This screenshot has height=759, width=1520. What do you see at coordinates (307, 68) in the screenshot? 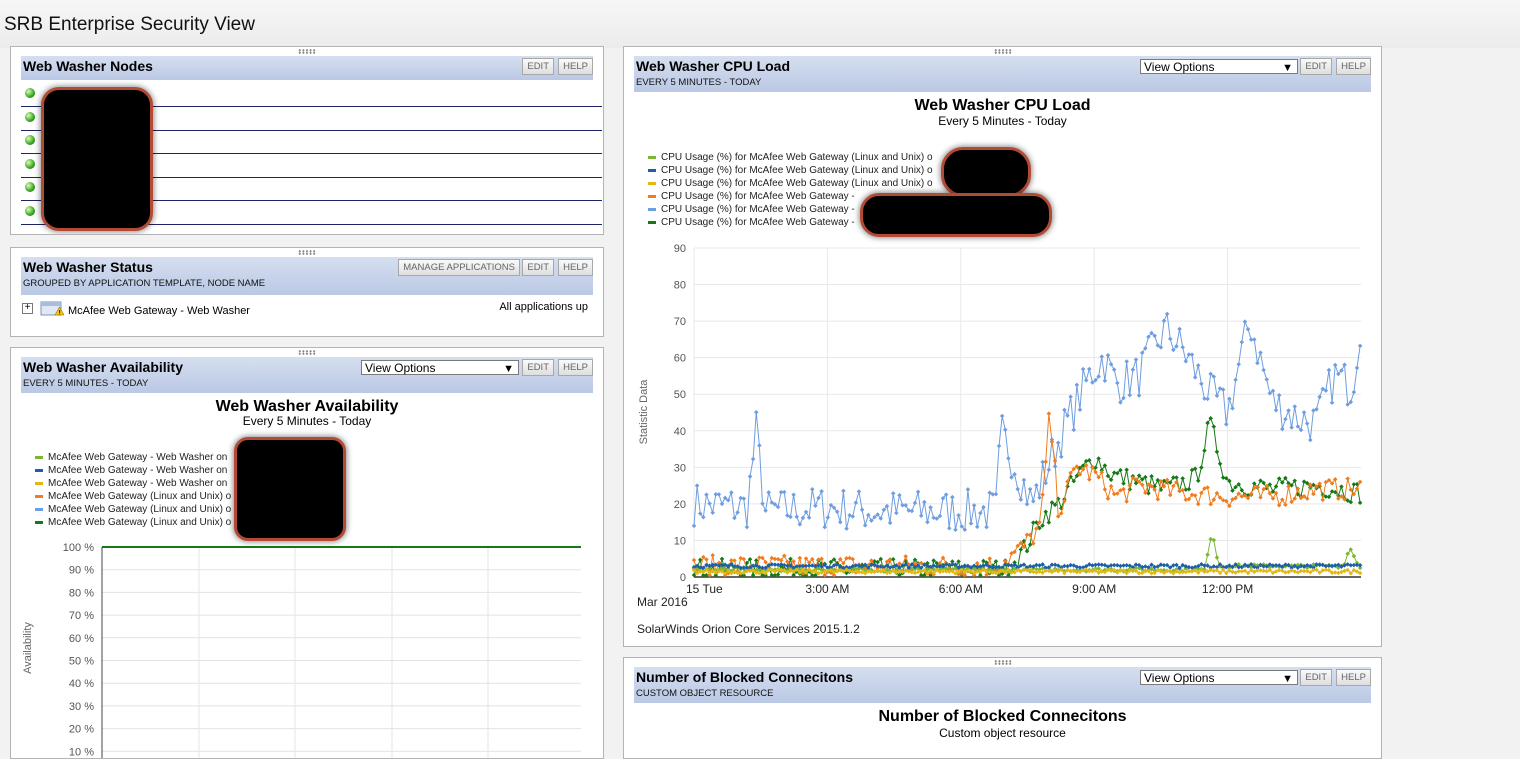
I see `nodes-header: Web Washer Nodes EDIT HELP` at bounding box center [307, 68].